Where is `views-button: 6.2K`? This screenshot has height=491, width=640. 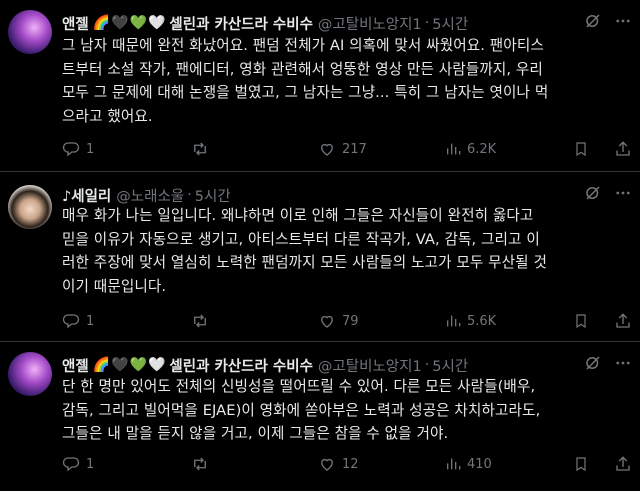
views-button: 6.2K is located at coordinates (470, 149).